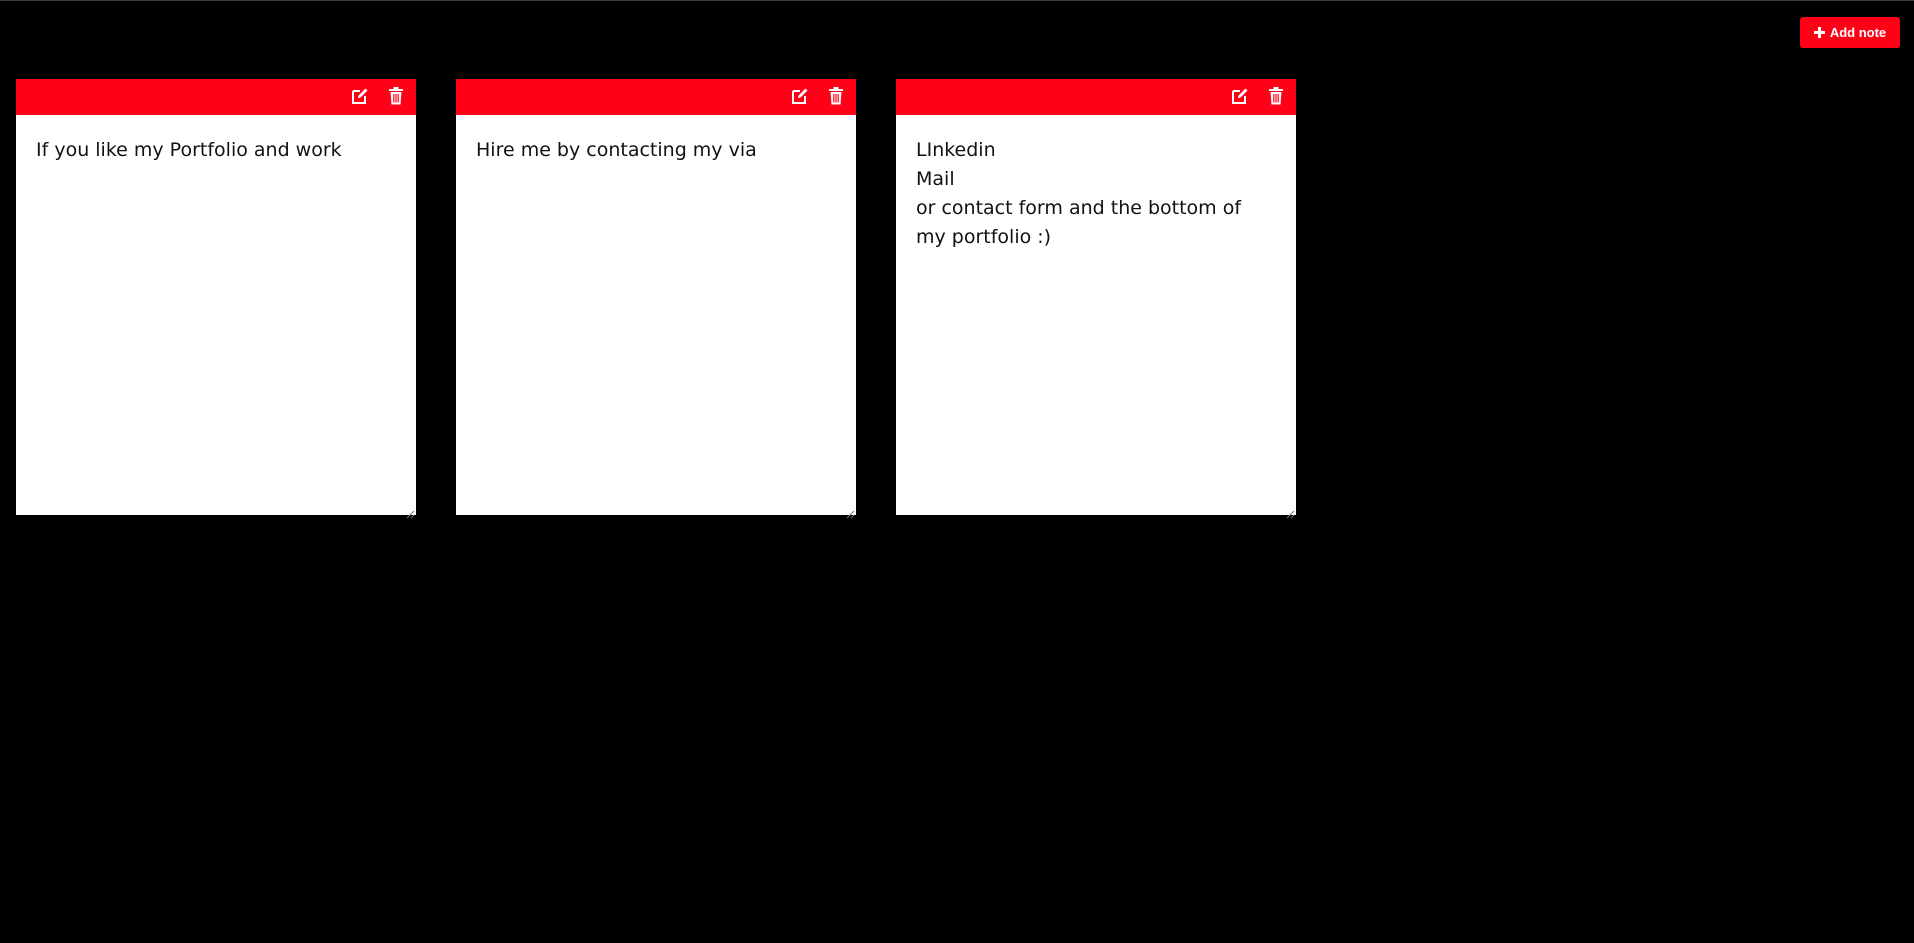 The image size is (1914, 943). Describe the element at coordinates (957, 0) in the screenshot. I see `top-border` at that location.